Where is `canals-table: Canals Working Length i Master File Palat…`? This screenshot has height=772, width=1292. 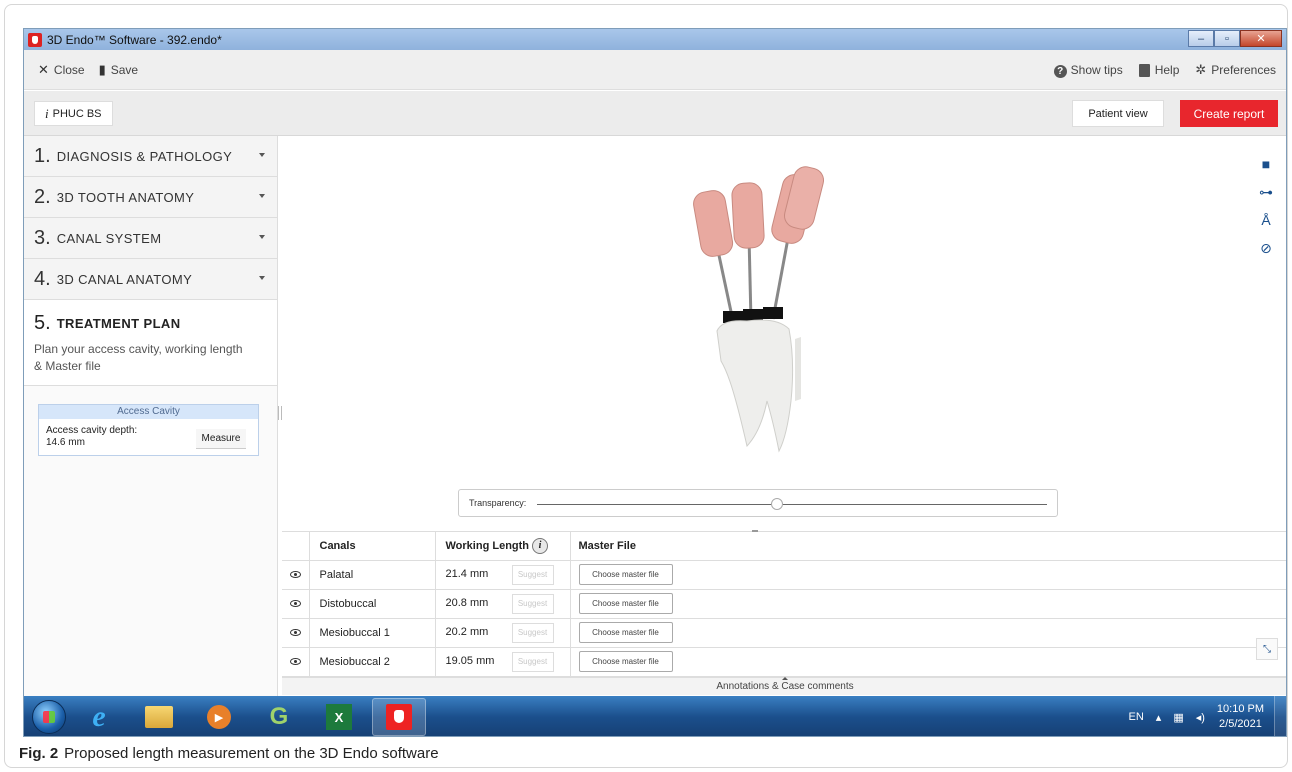
canals-table: Canals Working Length i Master File Palat… is located at coordinates (784, 604).